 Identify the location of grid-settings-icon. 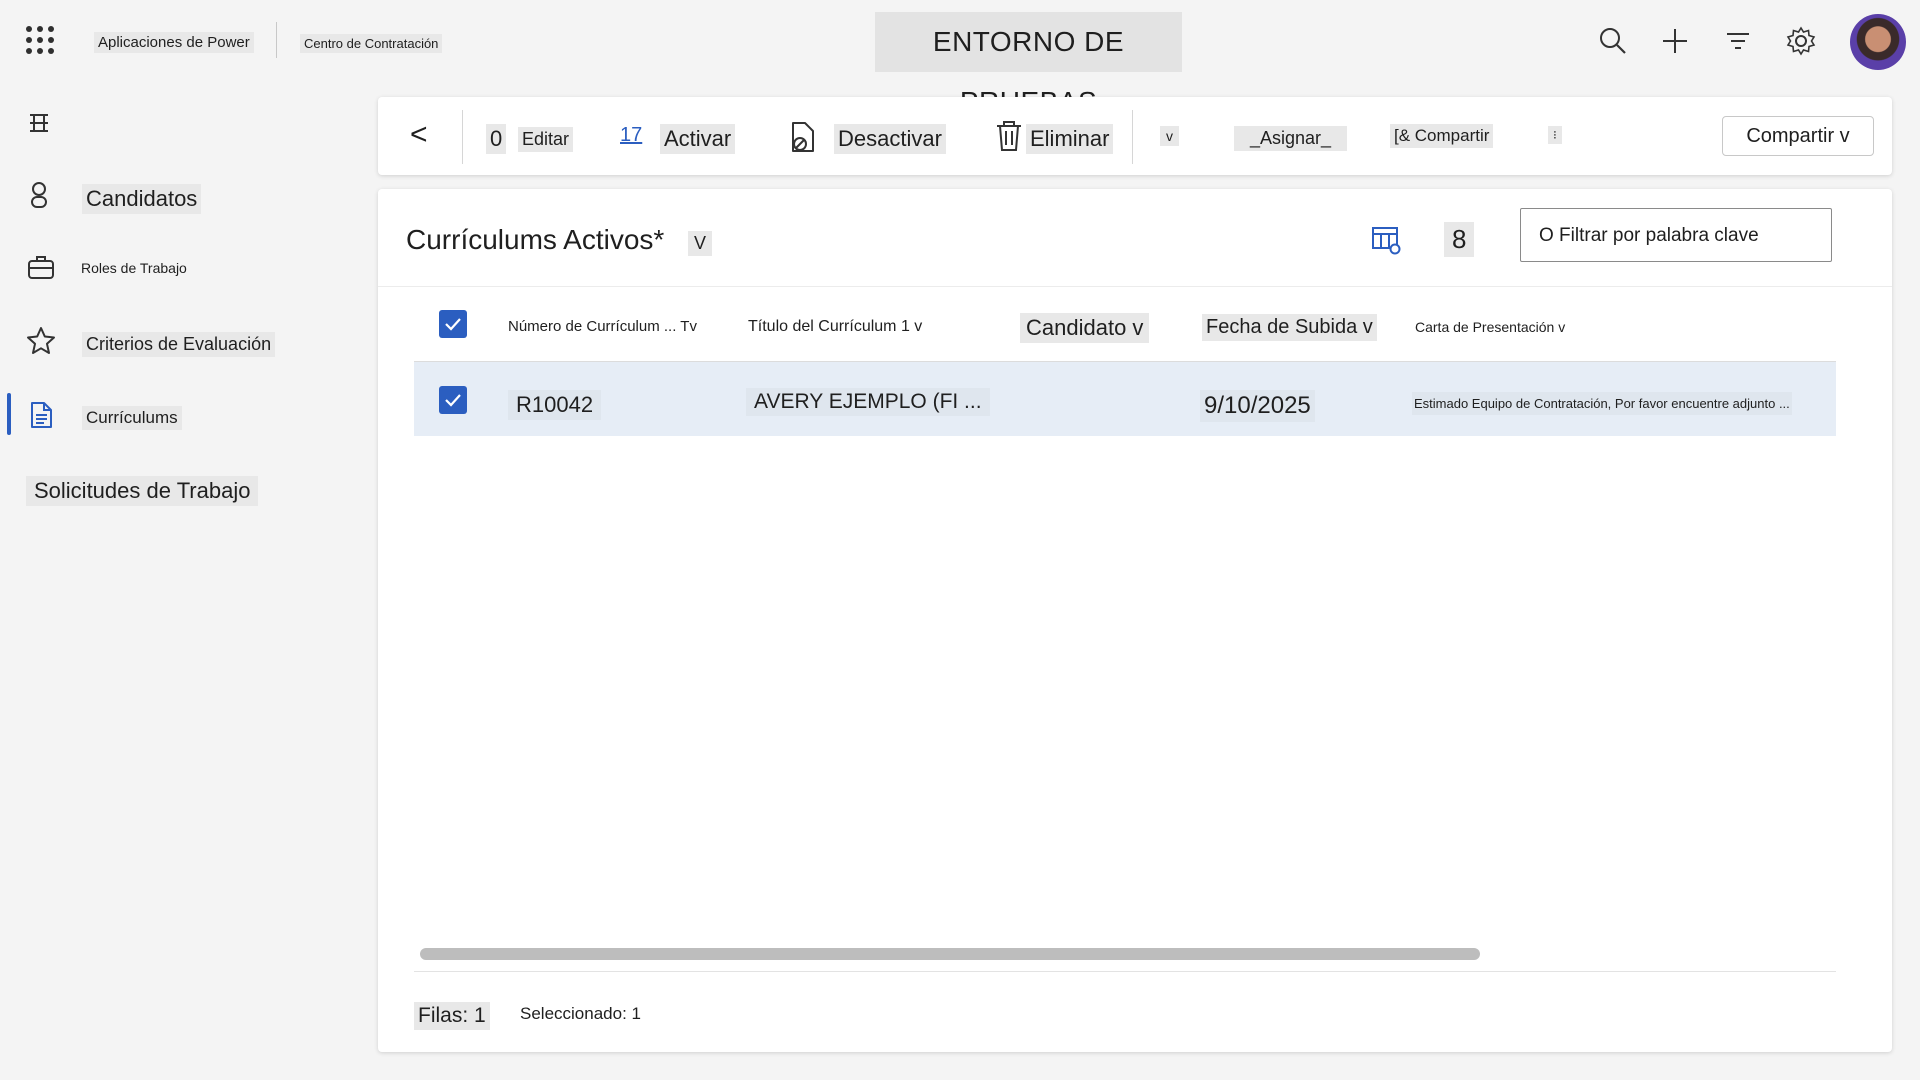
(1386, 240).